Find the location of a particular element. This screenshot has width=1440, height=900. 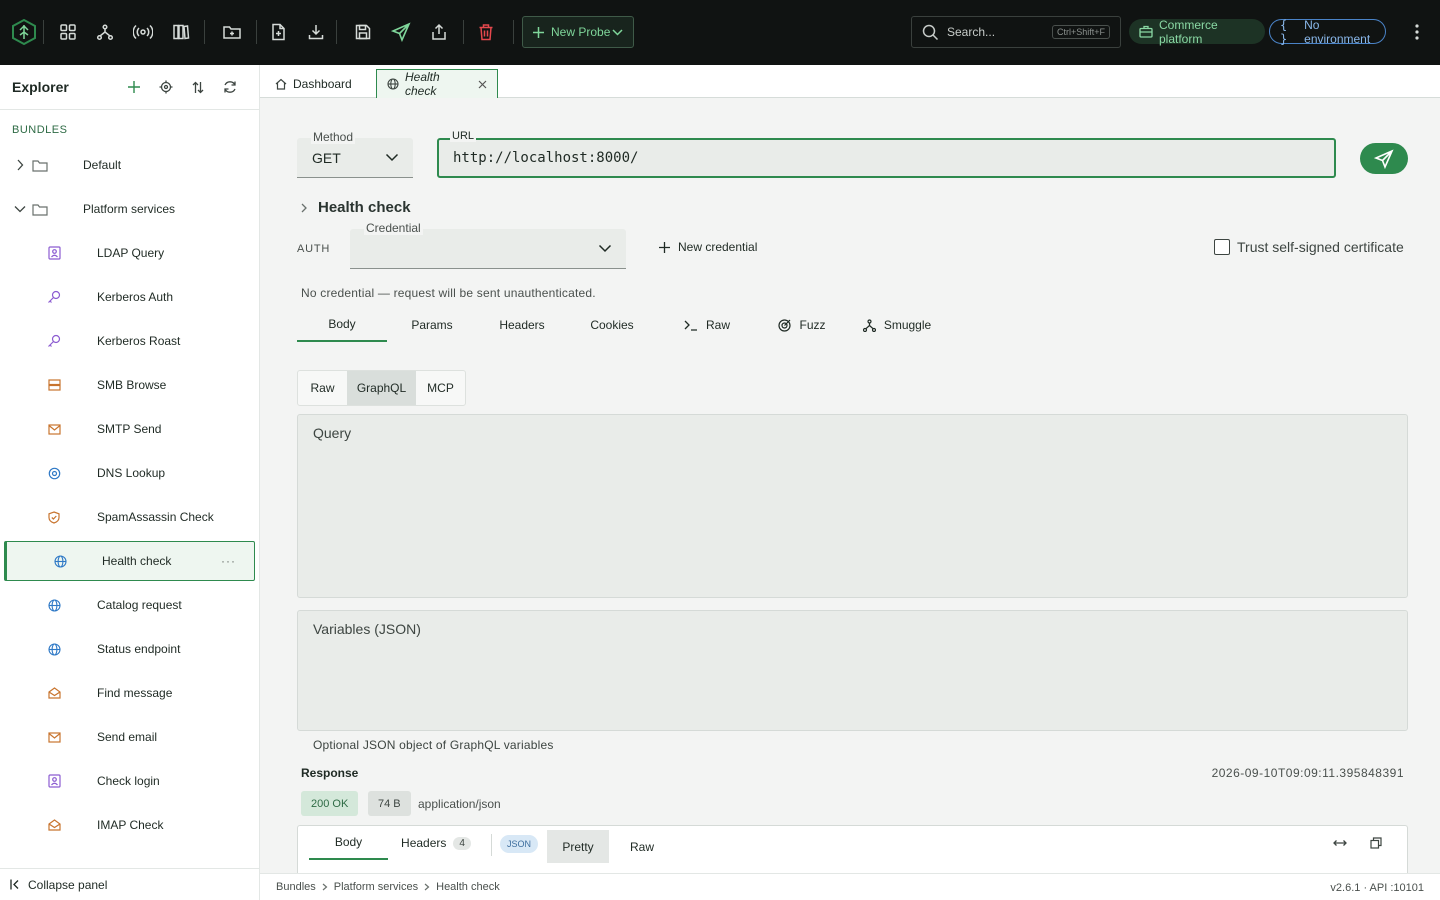

sidebar-item-kerberos-auth: Kerberos Auth is located at coordinates (129, 297).